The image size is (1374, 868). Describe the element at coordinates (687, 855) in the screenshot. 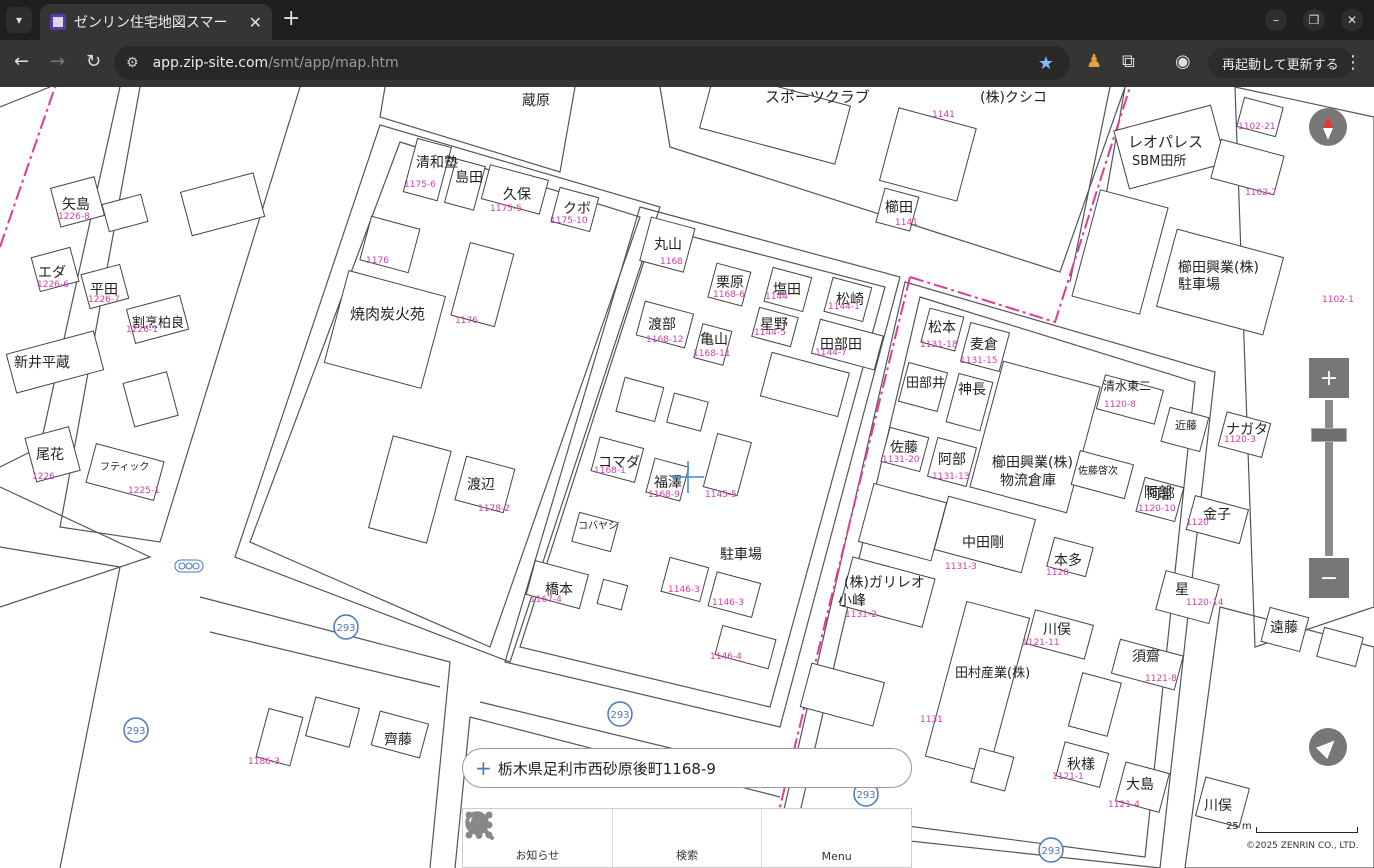

I see `search-label: 検索` at that location.